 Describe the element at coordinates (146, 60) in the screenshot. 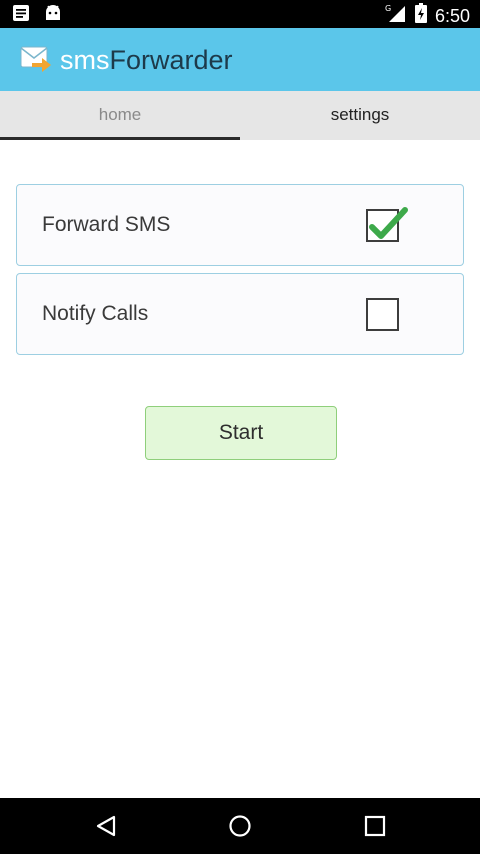

I see `app-title: smsForwarder` at that location.